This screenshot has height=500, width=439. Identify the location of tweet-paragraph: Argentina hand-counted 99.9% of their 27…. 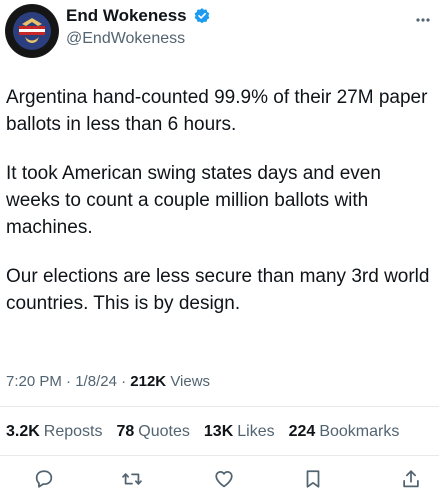
(217, 111).